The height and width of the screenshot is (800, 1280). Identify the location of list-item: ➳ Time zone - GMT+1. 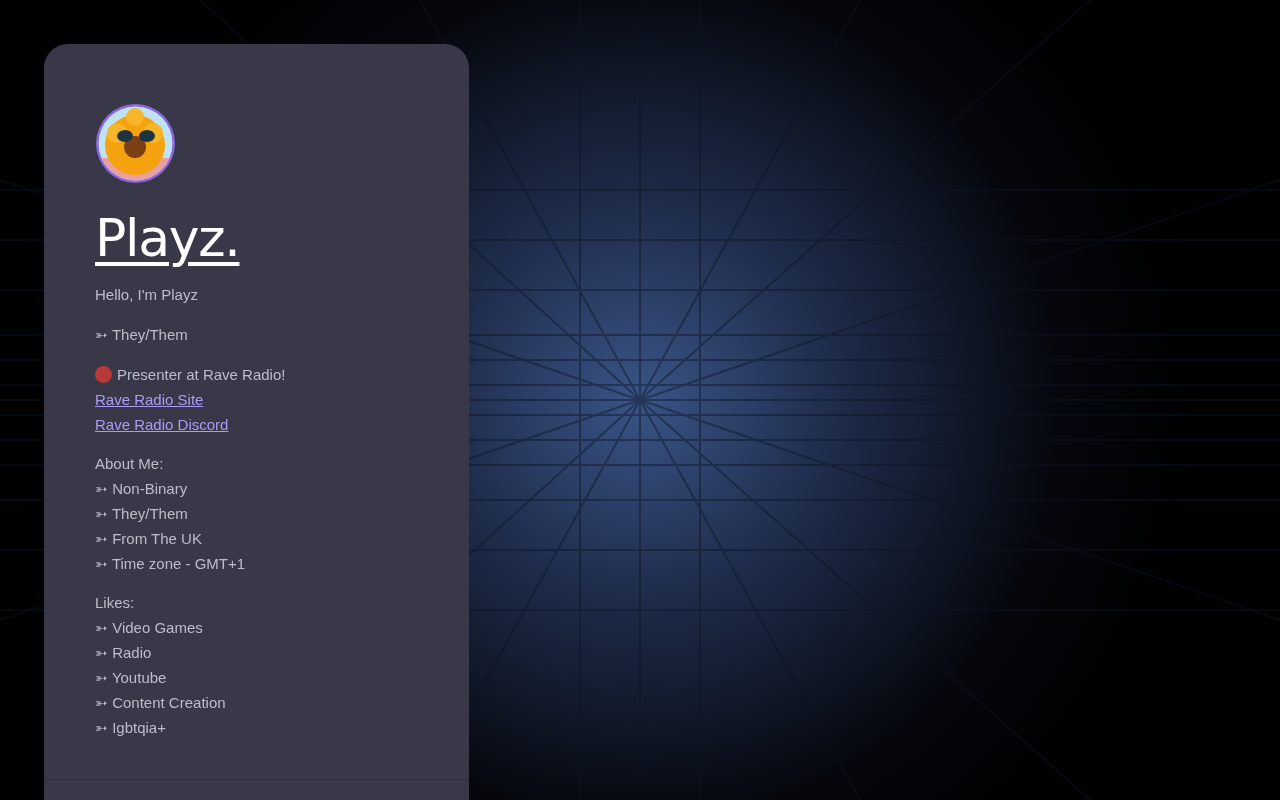
(170, 564).